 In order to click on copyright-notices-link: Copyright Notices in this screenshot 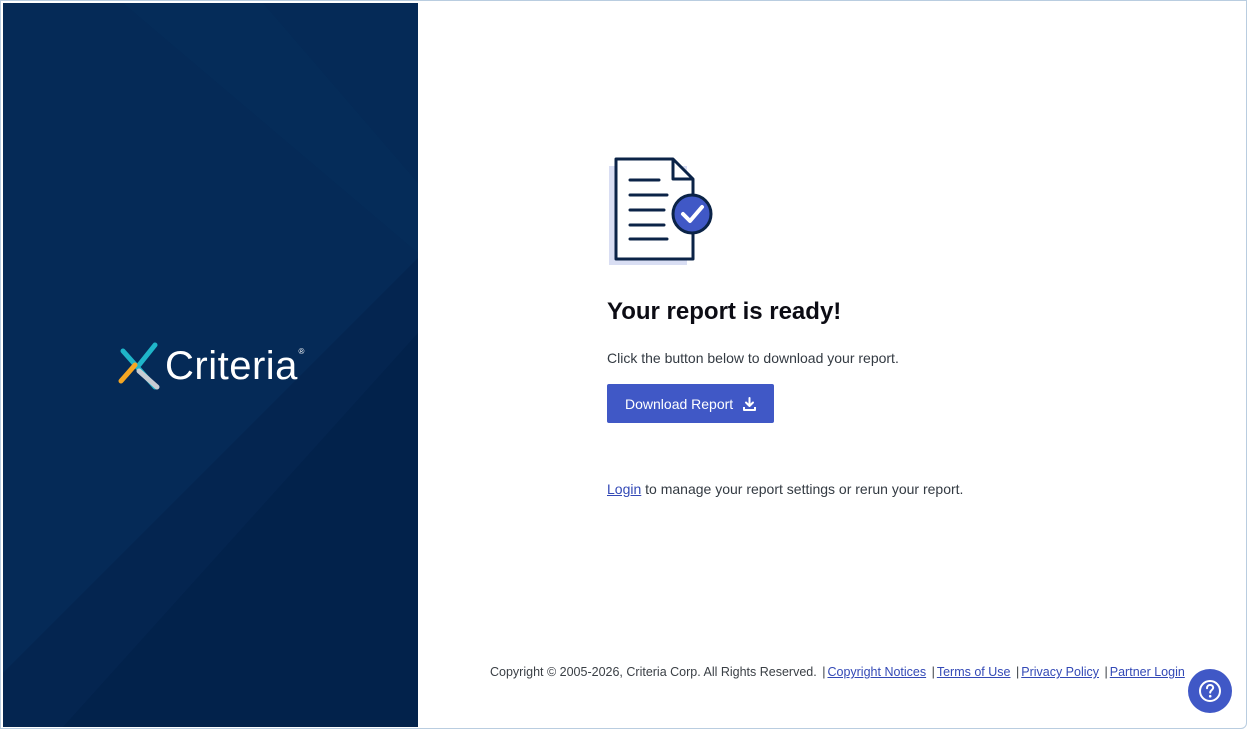, I will do `click(876, 672)`.